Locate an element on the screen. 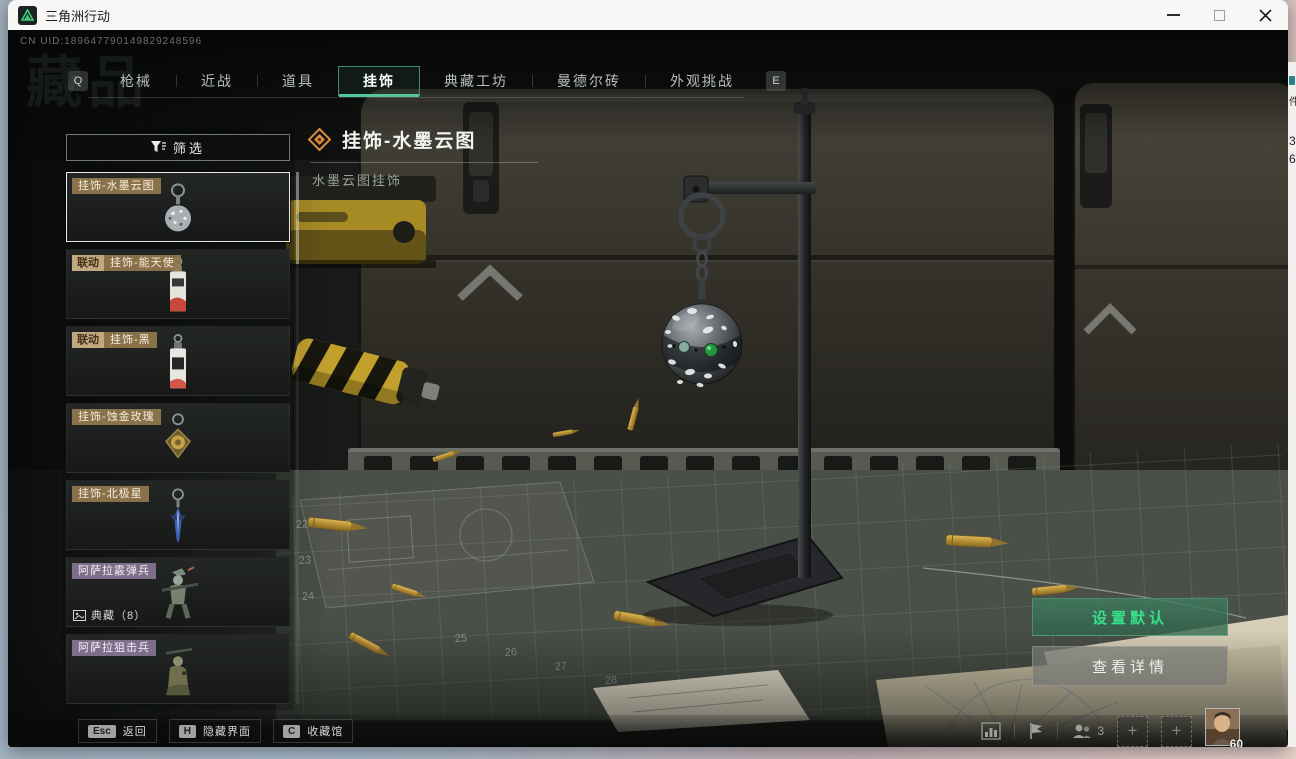 The width and height of the screenshot is (1296, 759). next-tab-key: E is located at coordinates (776, 81).